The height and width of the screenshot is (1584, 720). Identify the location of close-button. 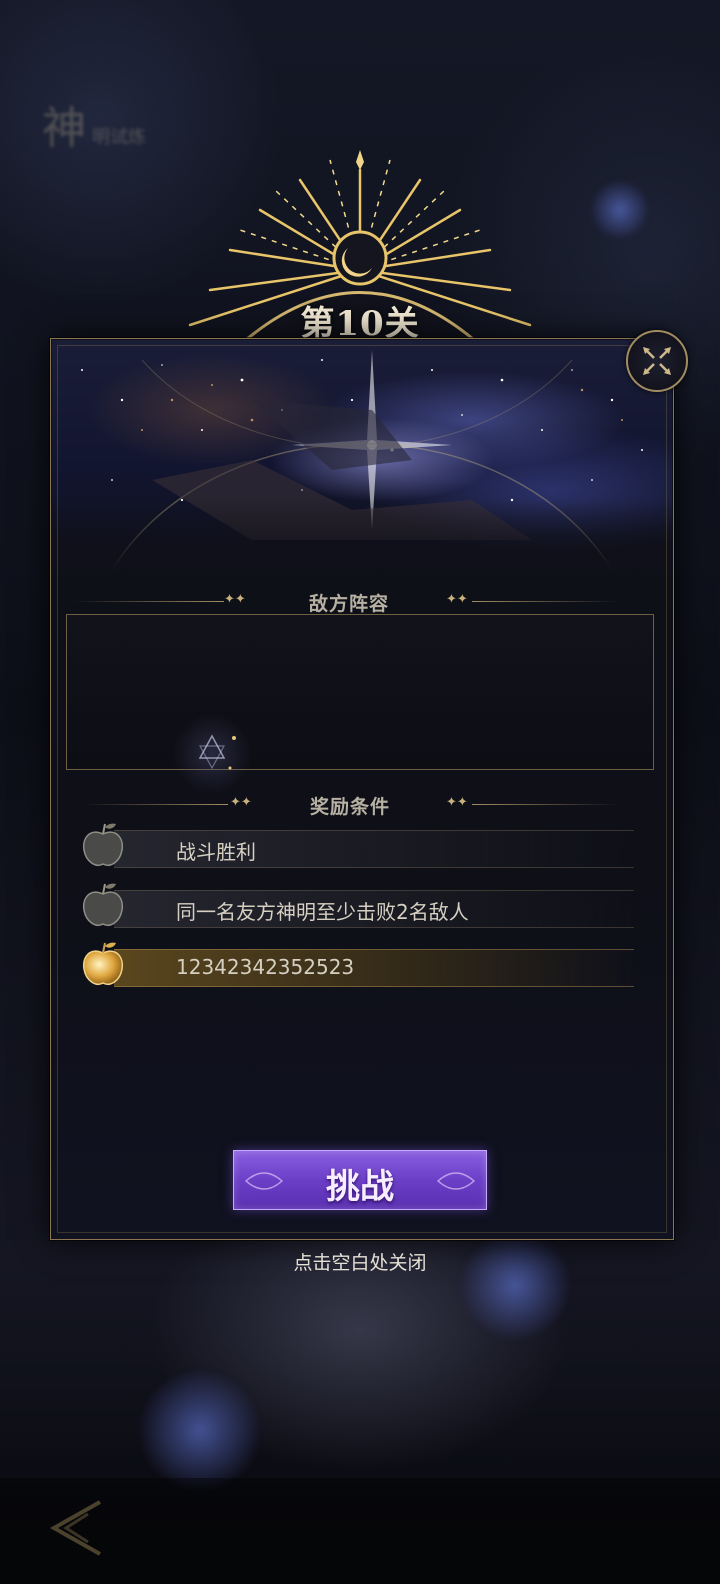
(657, 361).